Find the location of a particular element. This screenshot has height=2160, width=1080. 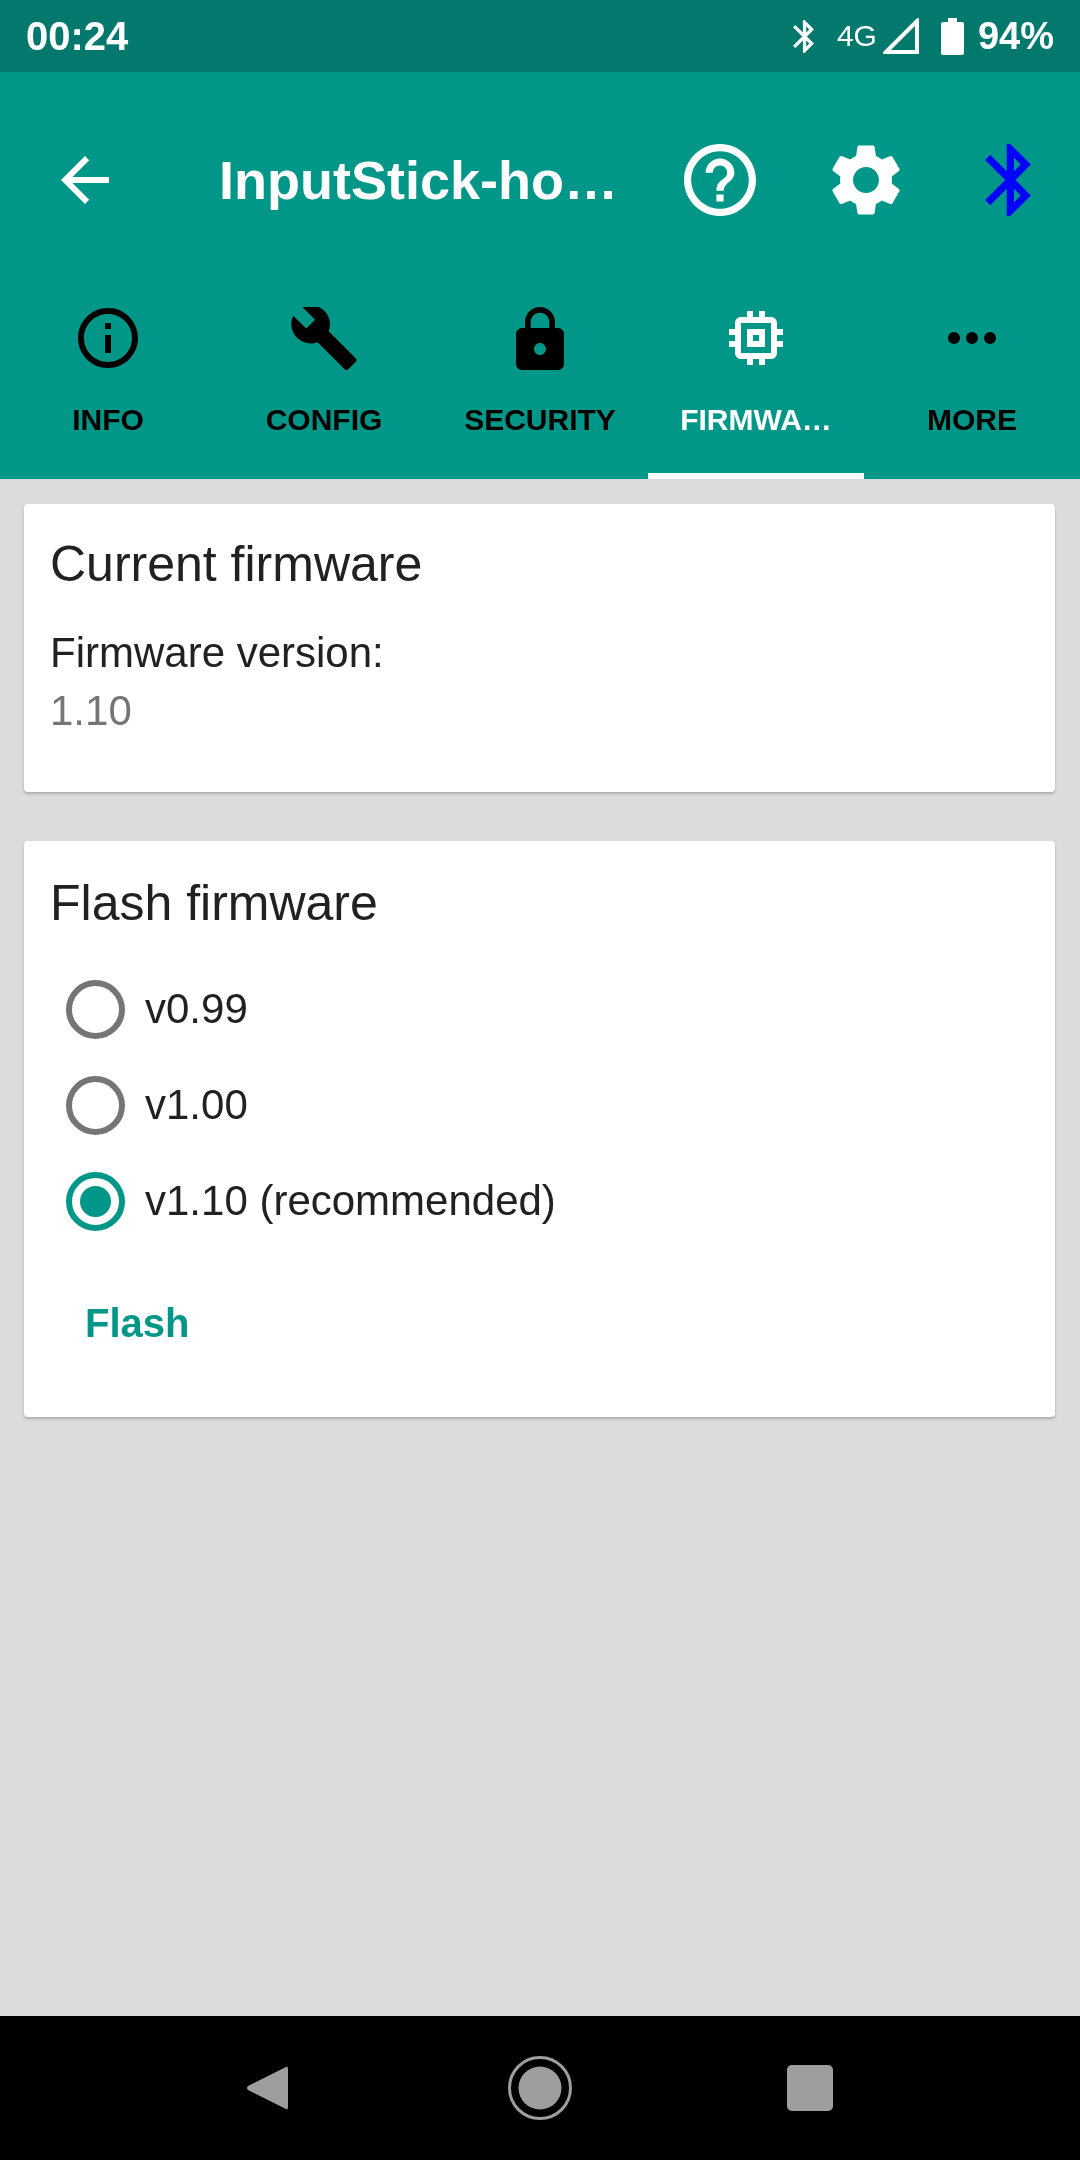

field-label: Firmware version: is located at coordinates (217, 653).